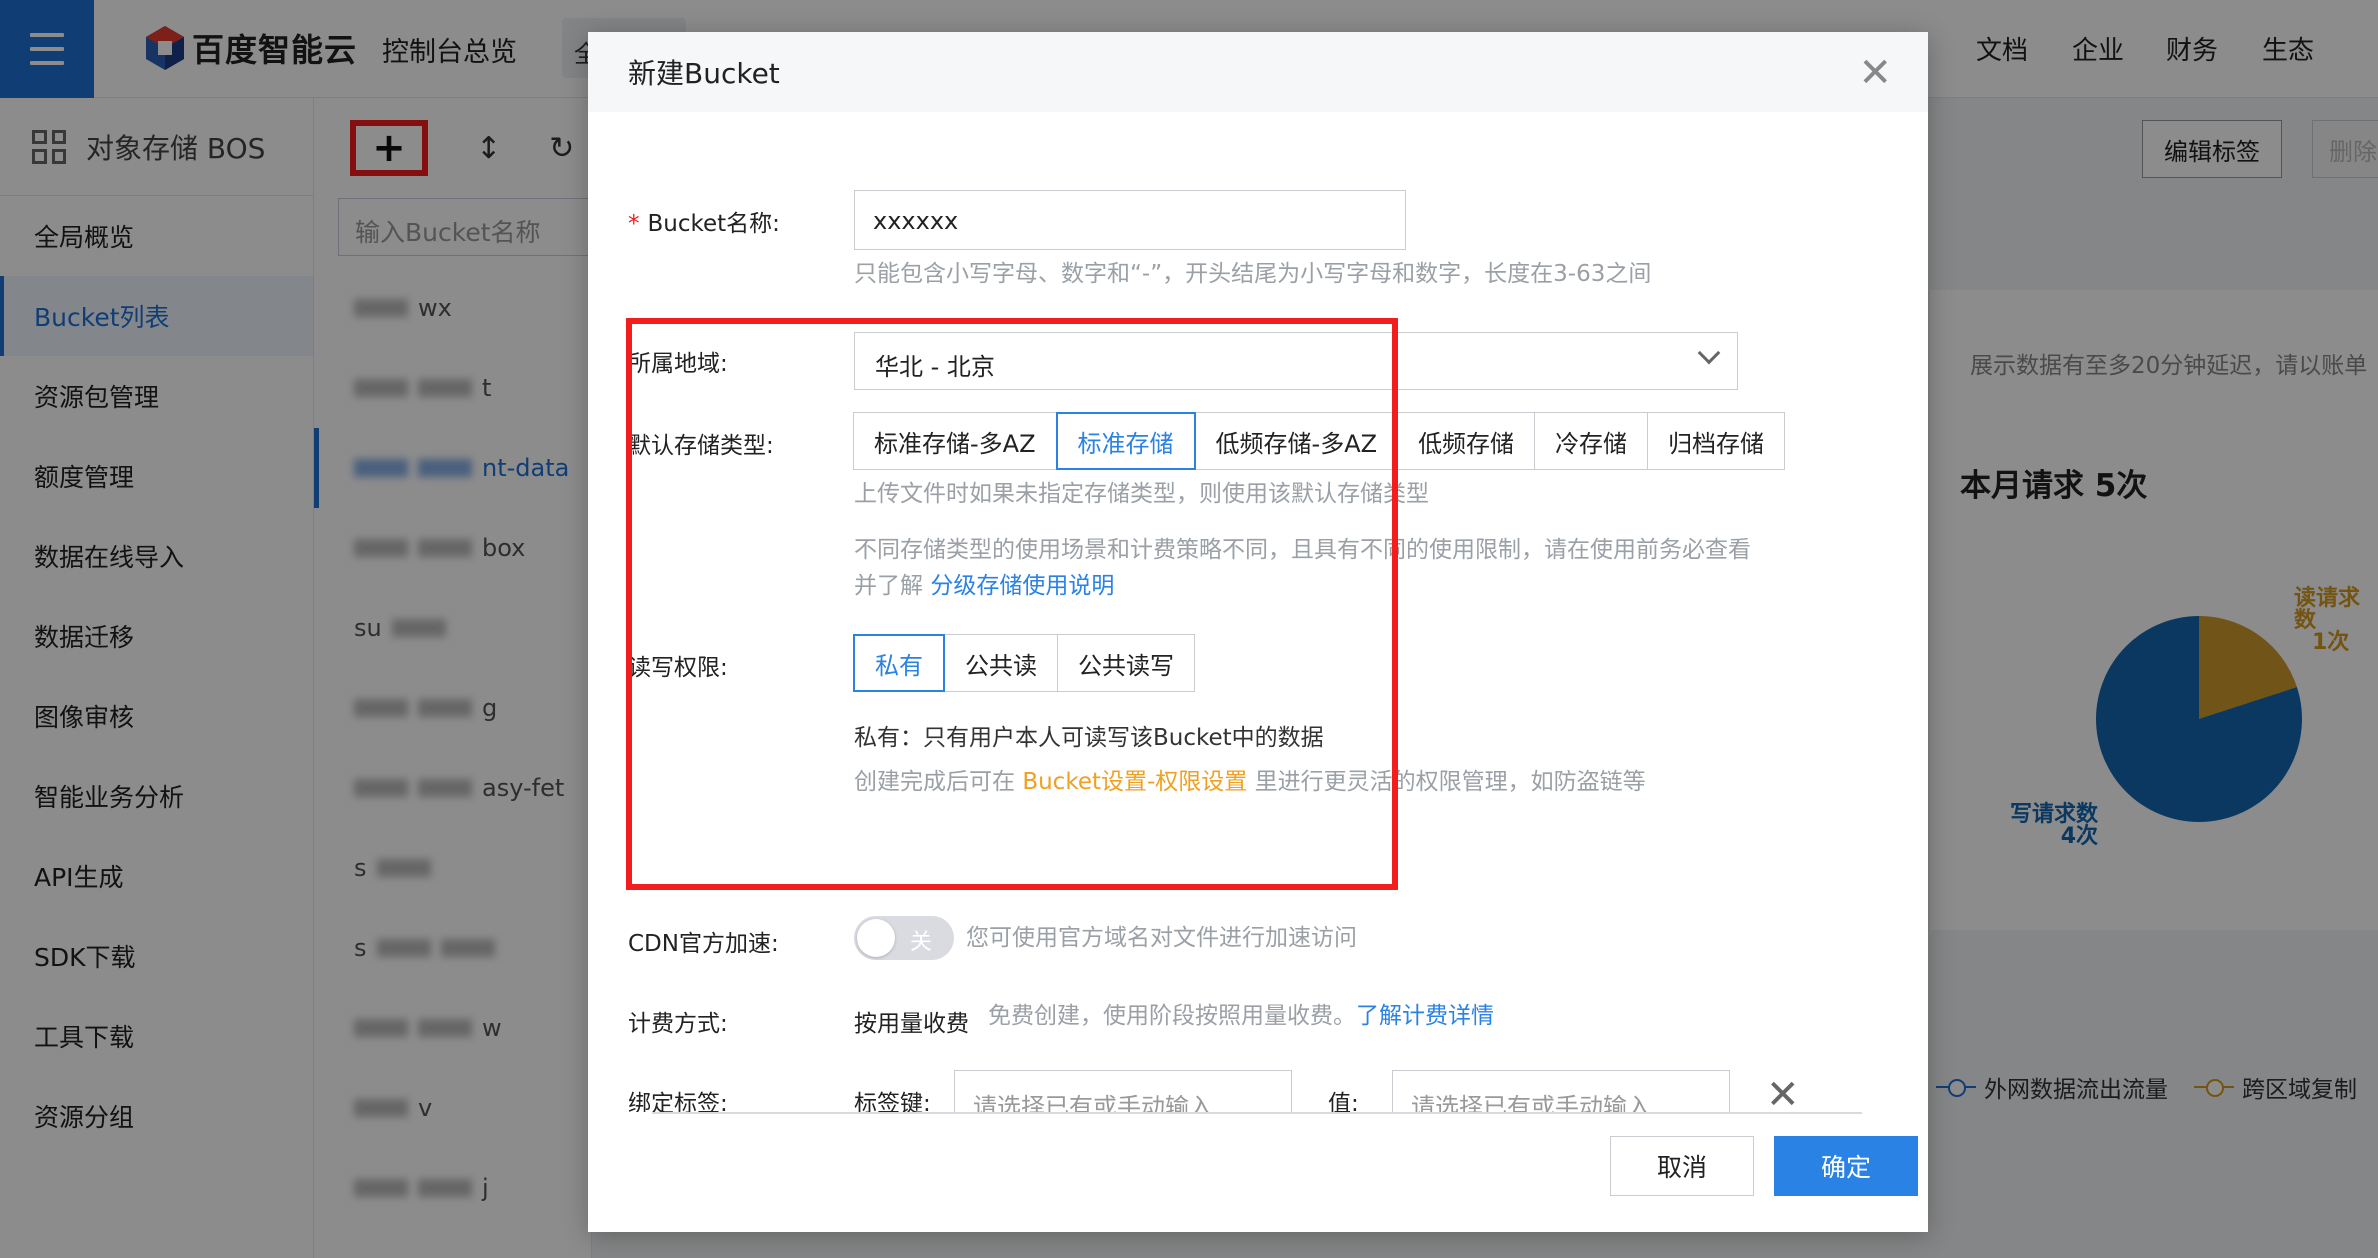 Image resolution: width=2378 pixels, height=1258 pixels. Describe the element at coordinates (1257, 1113) in the screenshot. I see `footer-divider` at that location.